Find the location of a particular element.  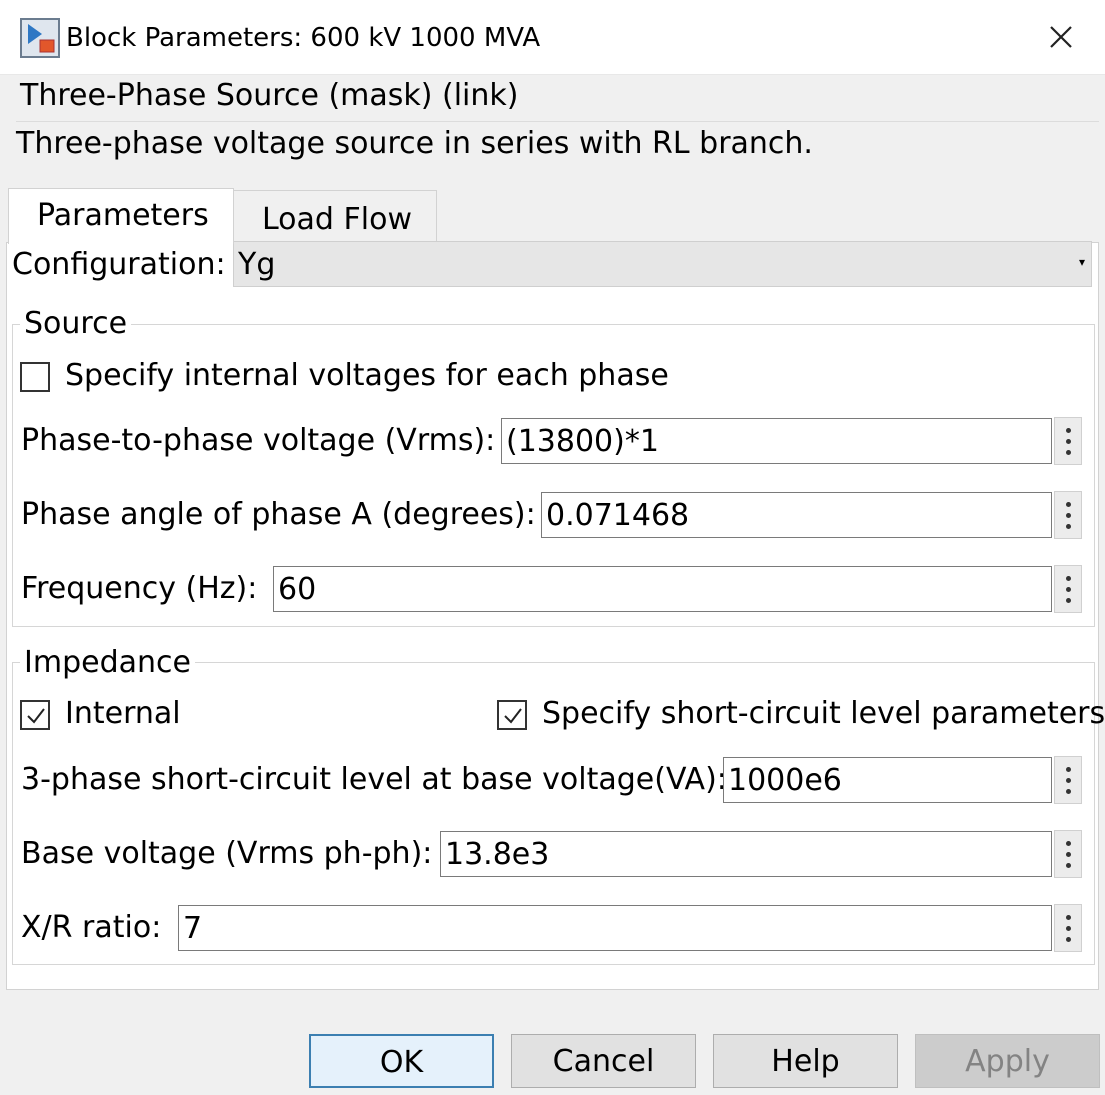

close-icon is located at coordinates (1061, 37).